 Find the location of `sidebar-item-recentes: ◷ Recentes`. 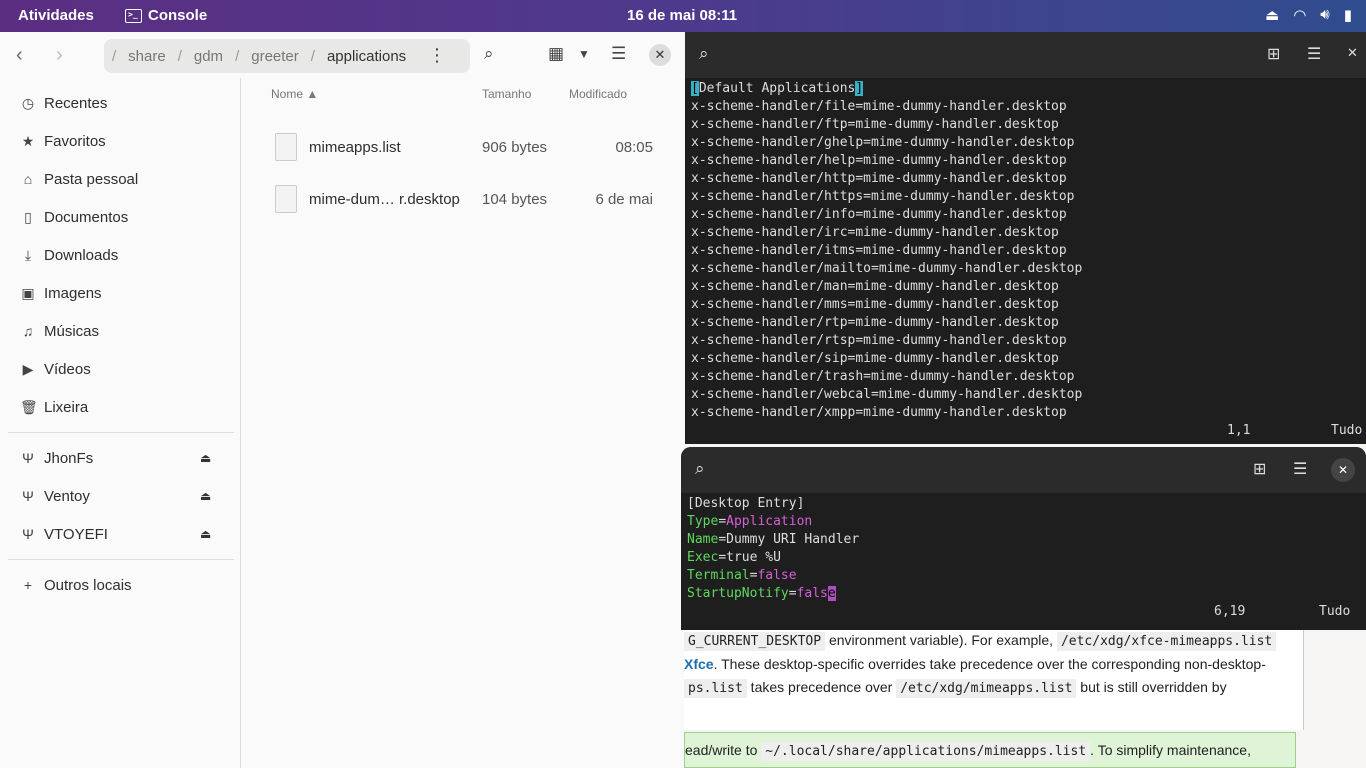

sidebar-item-recentes: ◷ Recentes is located at coordinates (120, 103).